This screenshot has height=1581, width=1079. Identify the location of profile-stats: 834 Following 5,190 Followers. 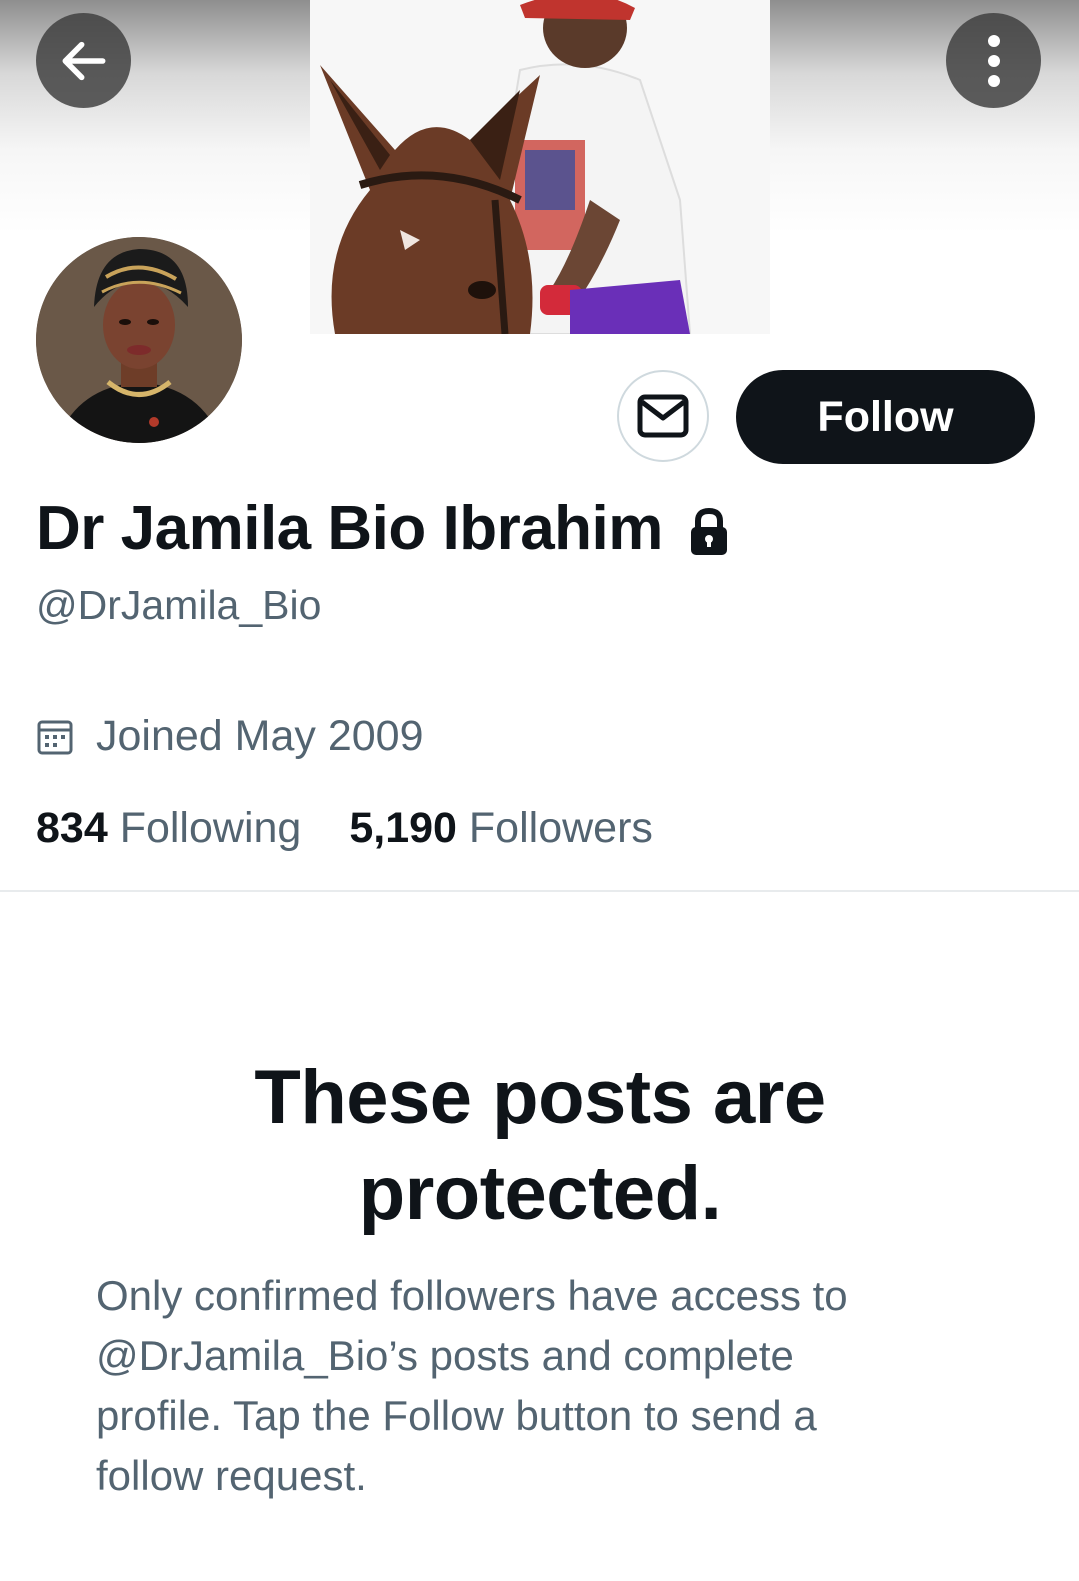
(344, 828).